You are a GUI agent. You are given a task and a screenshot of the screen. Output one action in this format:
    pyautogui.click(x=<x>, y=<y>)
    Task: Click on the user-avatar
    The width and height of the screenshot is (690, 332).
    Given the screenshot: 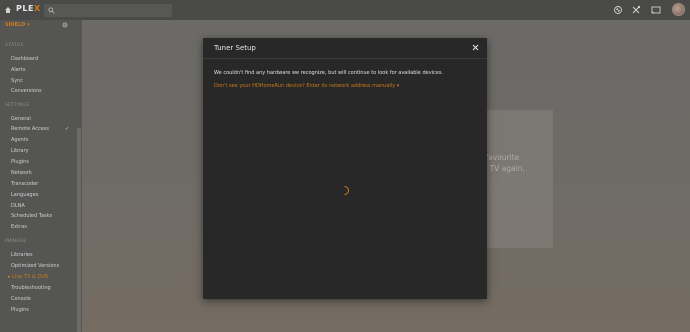 What is the action you would take?
    pyautogui.click(x=678, y=9)
    